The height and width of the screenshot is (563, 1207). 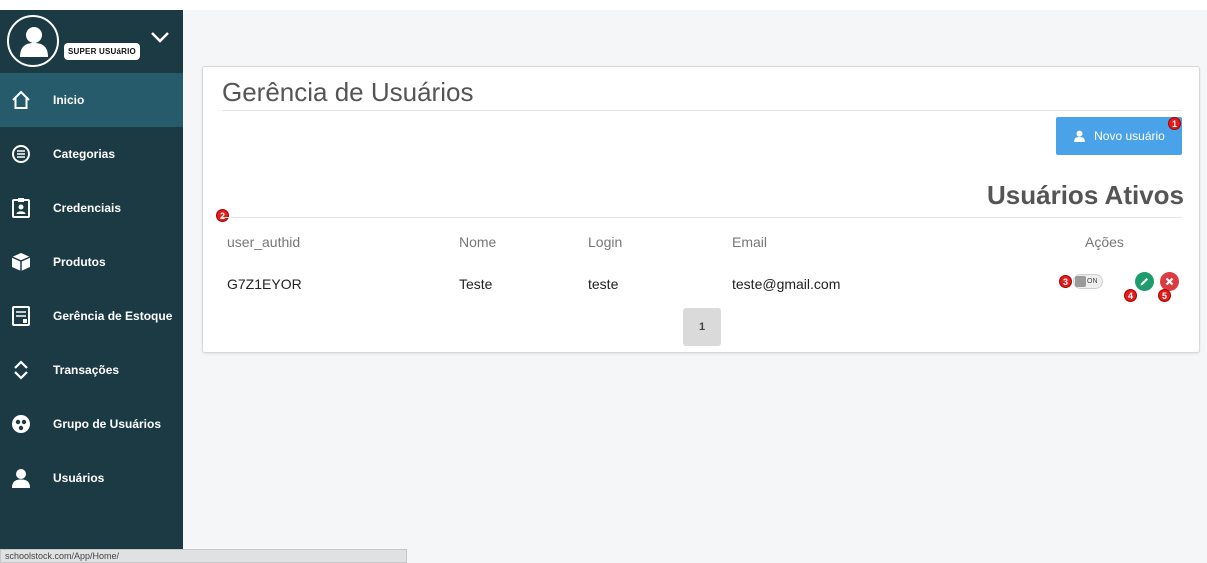 I want to click on edit-user-button, so click(x=1144, y=281).